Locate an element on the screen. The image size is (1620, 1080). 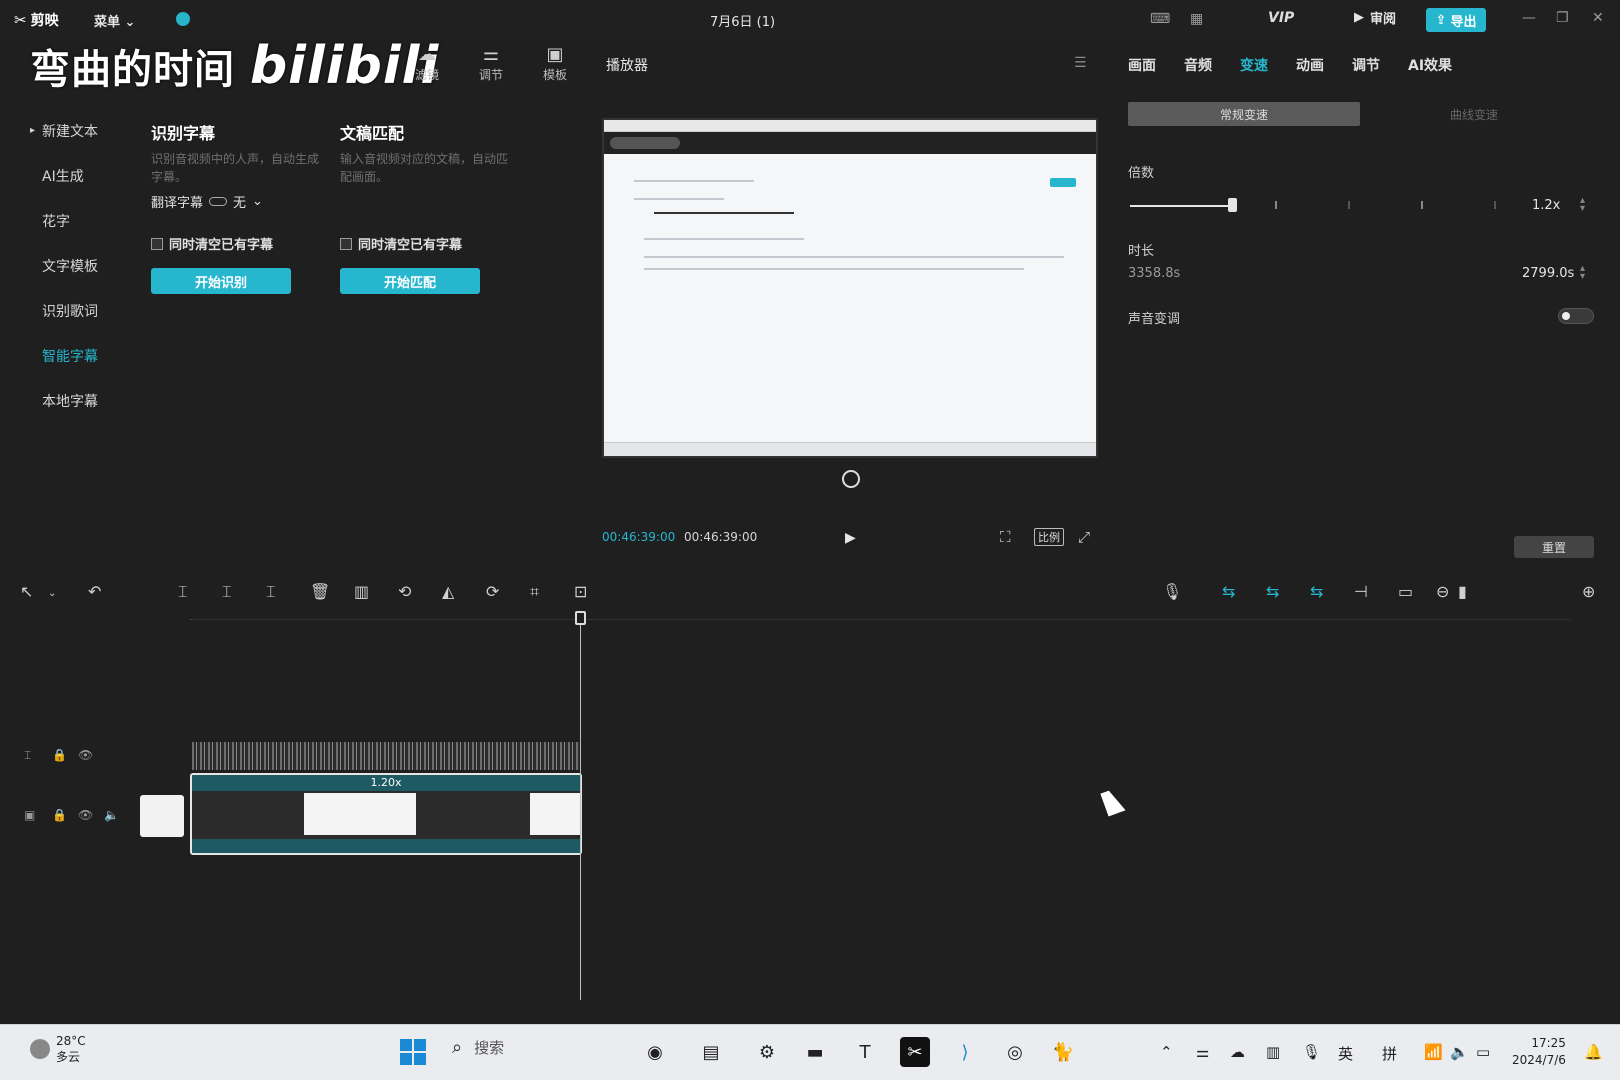
ratio-button: 比例 is located at coordinates (1049, 537).